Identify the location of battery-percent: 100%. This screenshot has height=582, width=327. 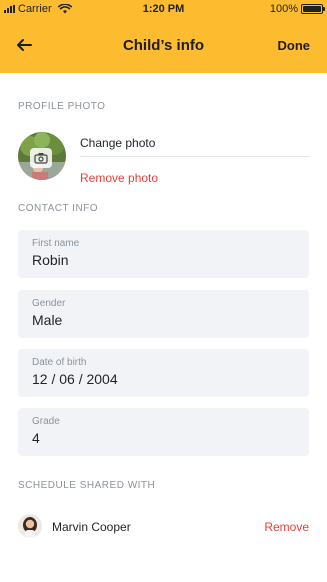
(283, 9).